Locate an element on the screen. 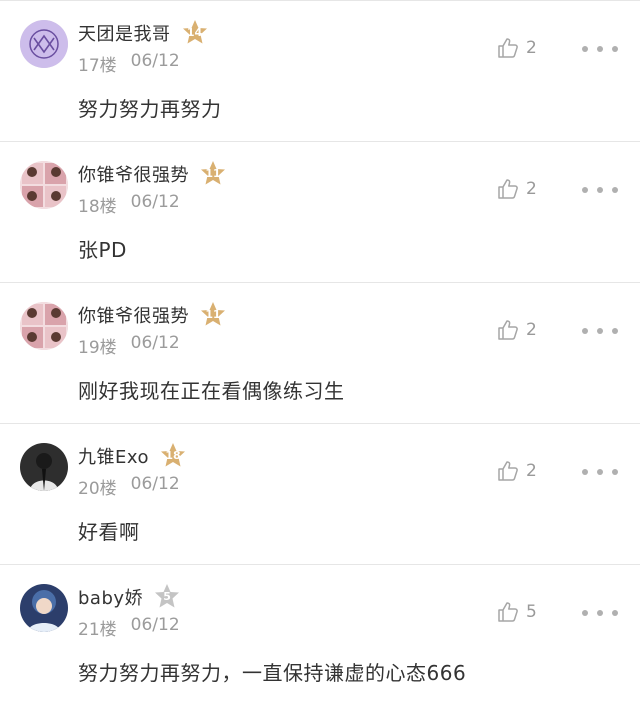  username-row: baby娇 5 is located at coordinates (129, 597).